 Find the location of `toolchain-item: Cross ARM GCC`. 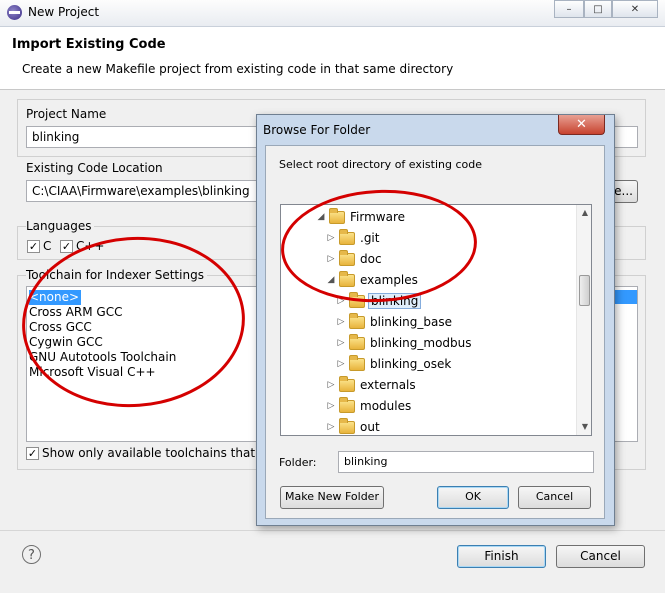

toolchain-item: Cross ARM GCC is located at coordinates (75, 312).